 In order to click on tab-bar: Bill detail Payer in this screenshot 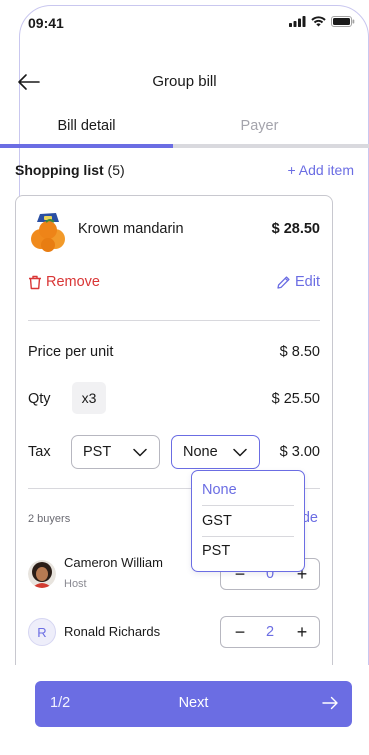, I will do `click(184, 129)`.